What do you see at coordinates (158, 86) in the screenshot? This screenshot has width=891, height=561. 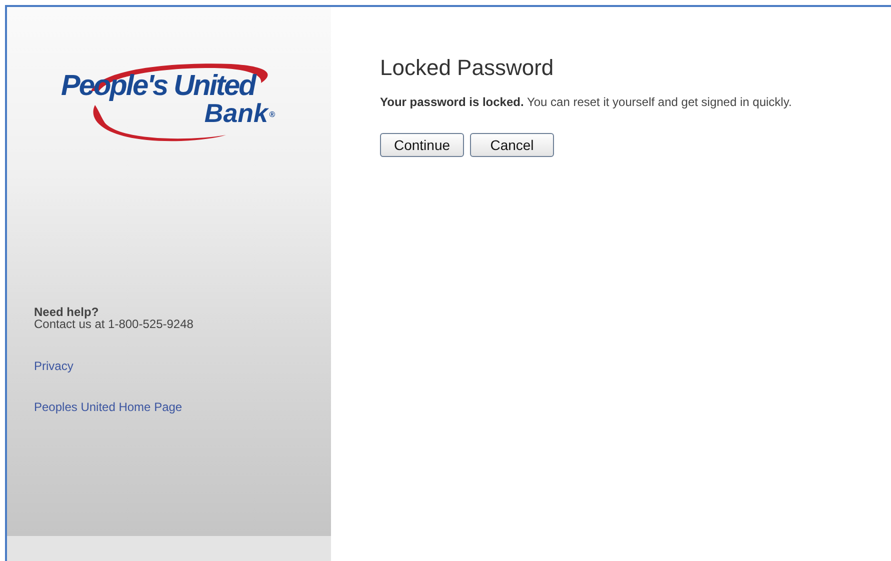 I see `logo-text: People's United` at bounding box center [158, 86].